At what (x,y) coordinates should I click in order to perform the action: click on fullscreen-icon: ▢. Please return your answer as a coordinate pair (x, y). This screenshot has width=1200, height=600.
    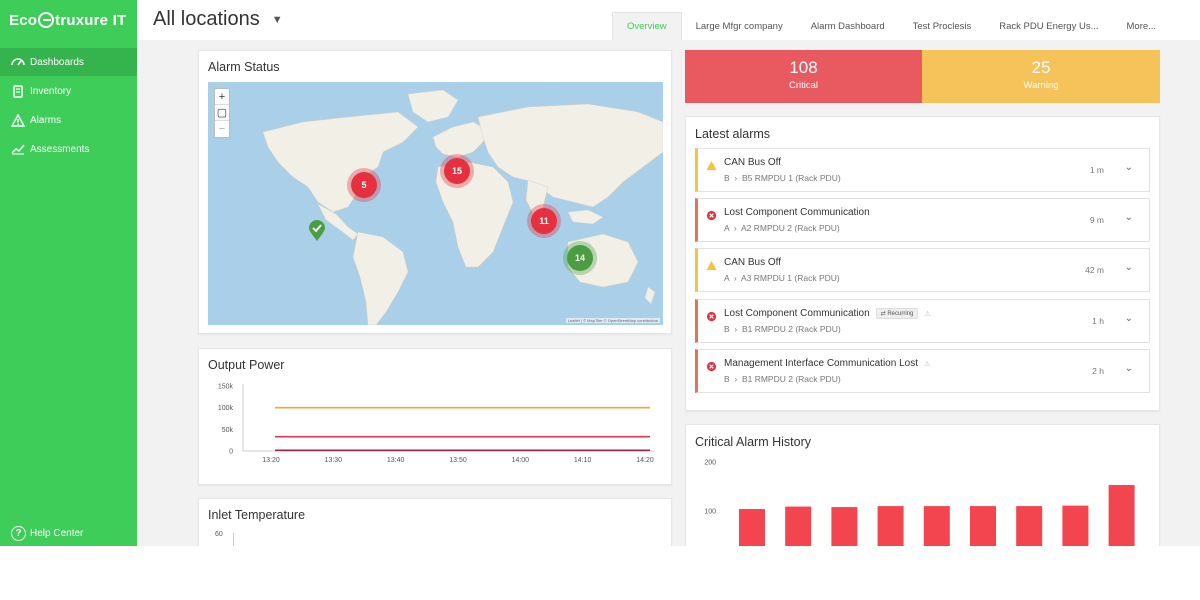
    Looking at the image, I should click on (222, 113).